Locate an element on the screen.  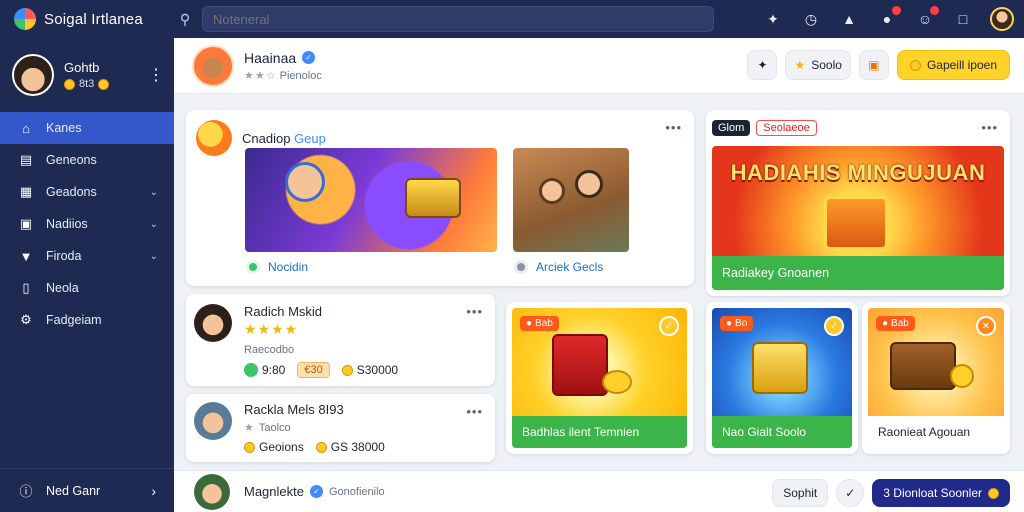
sidebar-bottom-item: ⓘ Ned Ganr › is located at coordinates (87, 490).